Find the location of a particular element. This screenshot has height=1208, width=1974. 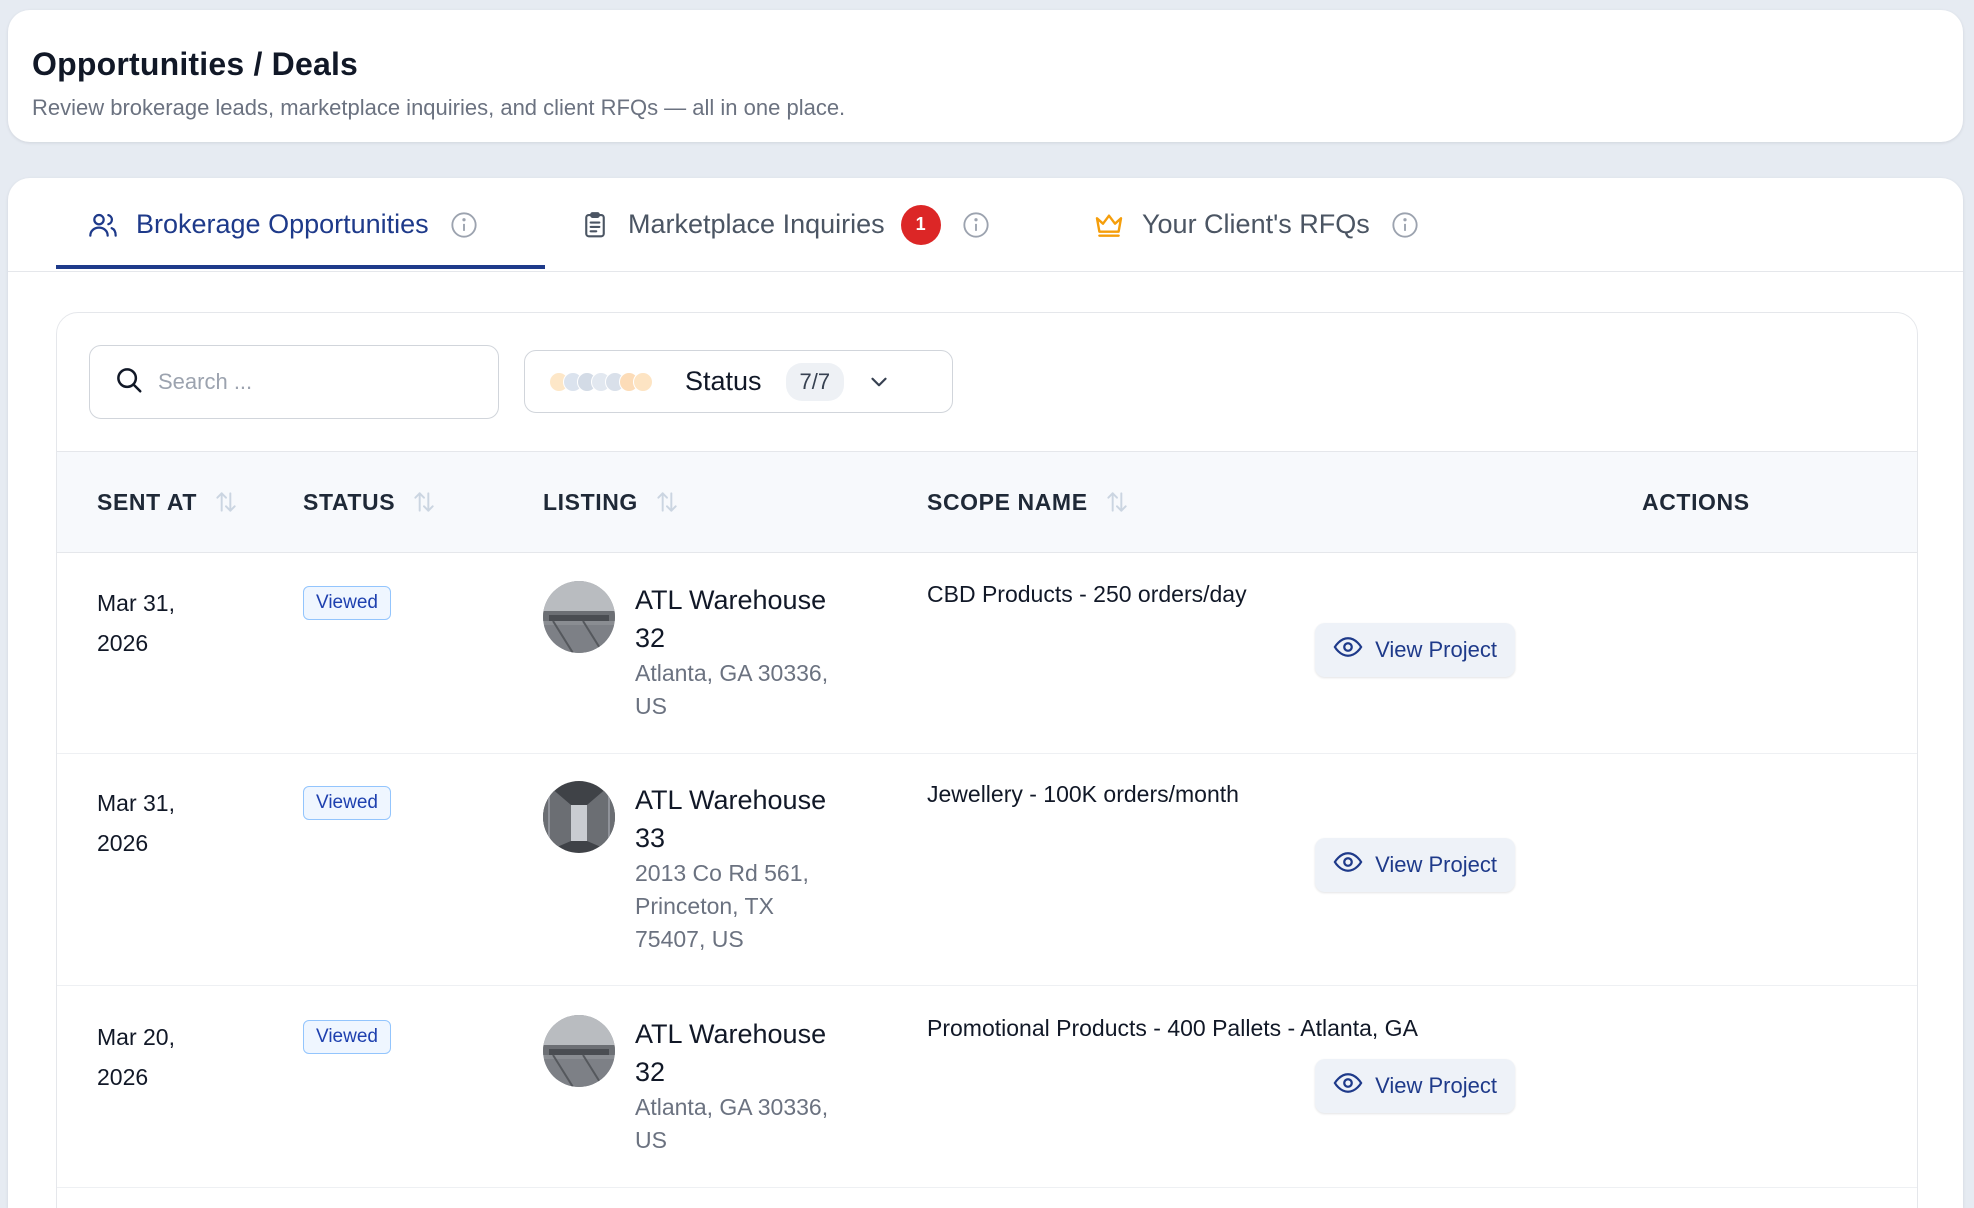

scope-name: Jewellery - 100K orders/month is located at coordinates (1083, 794).